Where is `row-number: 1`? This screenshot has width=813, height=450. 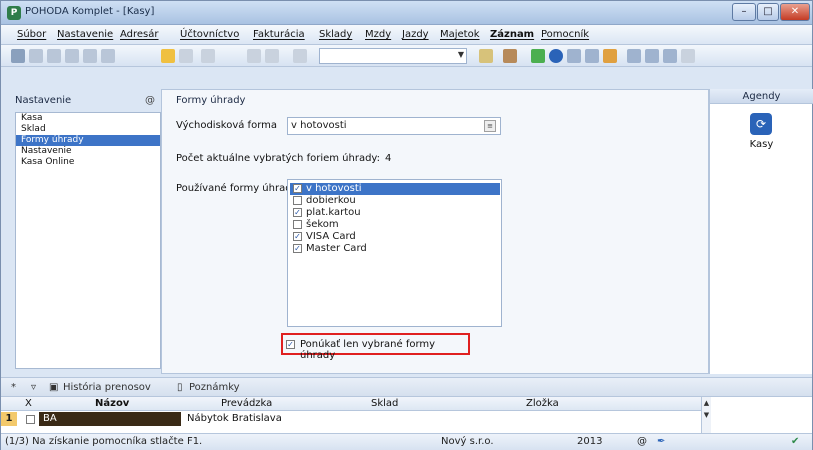 row-number: 1 is located at coordinates (9, 419).